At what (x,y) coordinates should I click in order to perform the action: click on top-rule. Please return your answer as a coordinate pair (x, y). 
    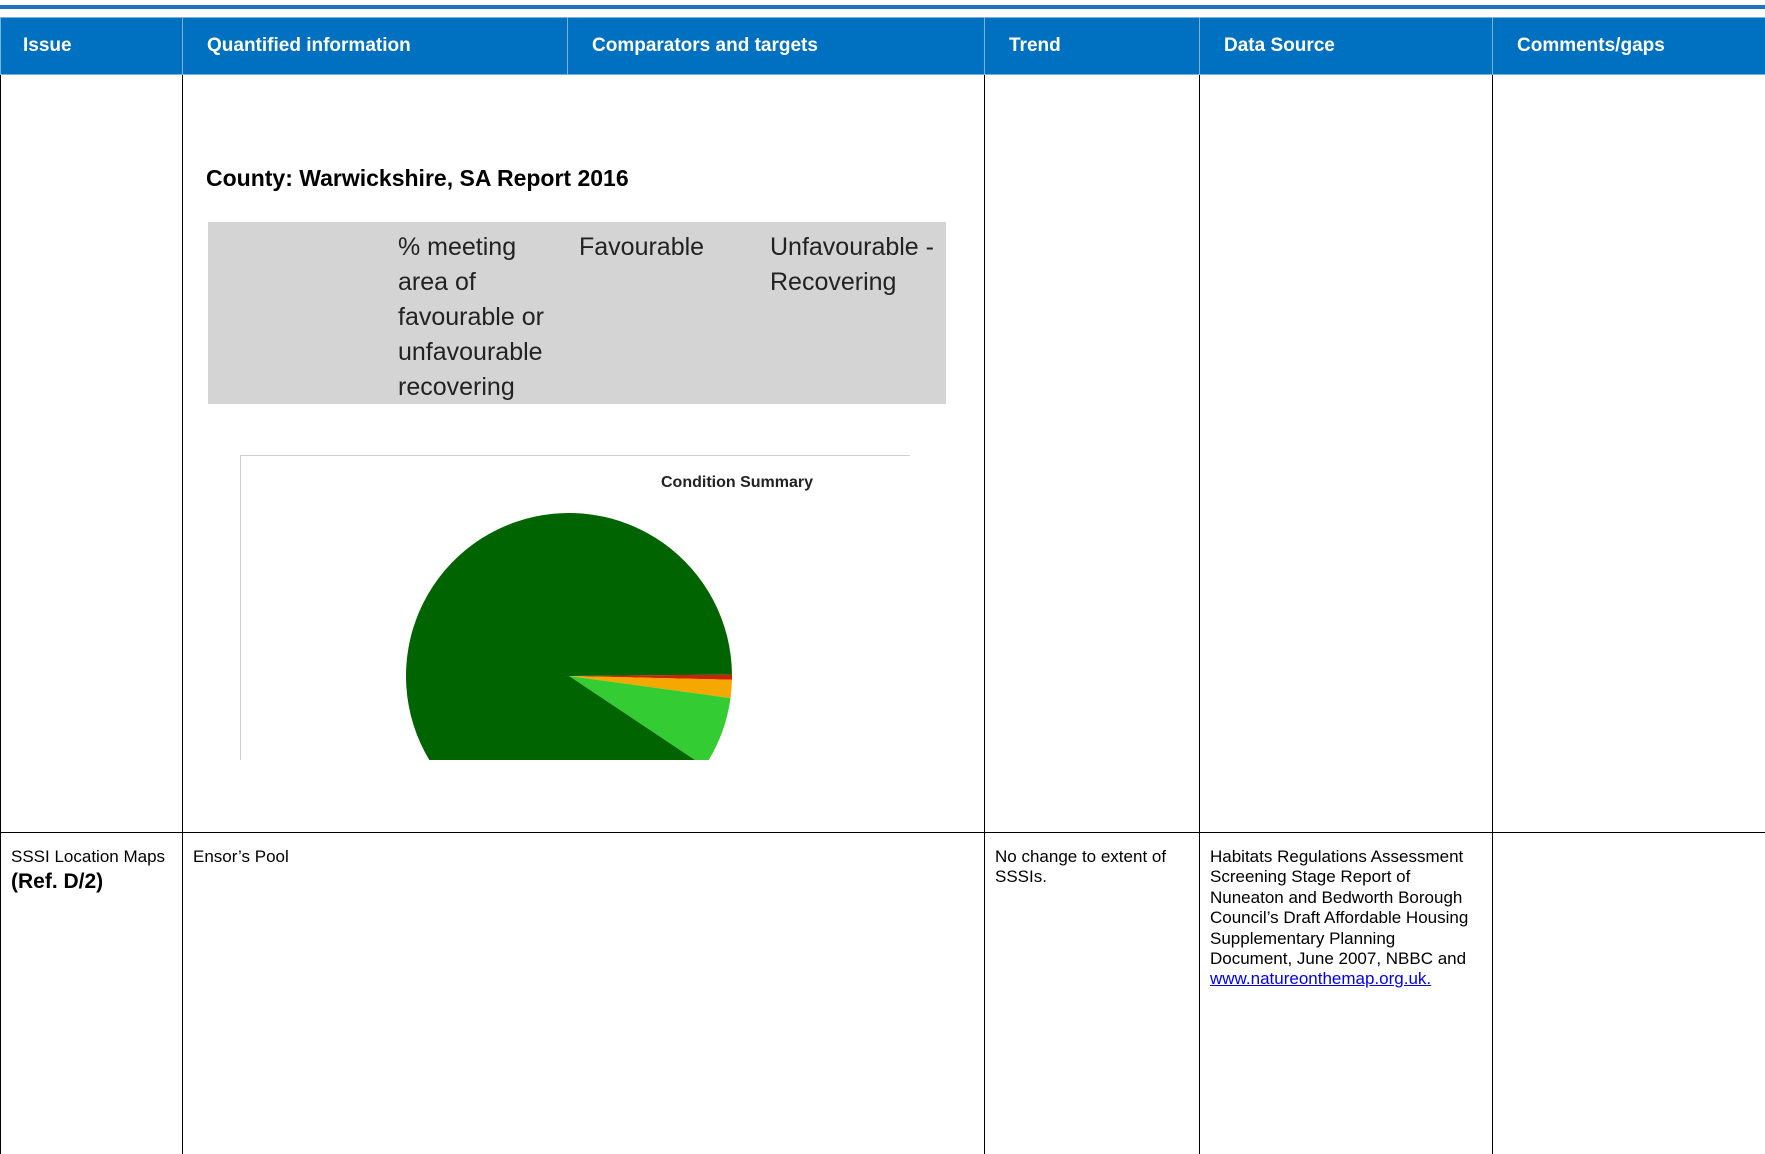
    Looking at the image, I should click on (882, 4).